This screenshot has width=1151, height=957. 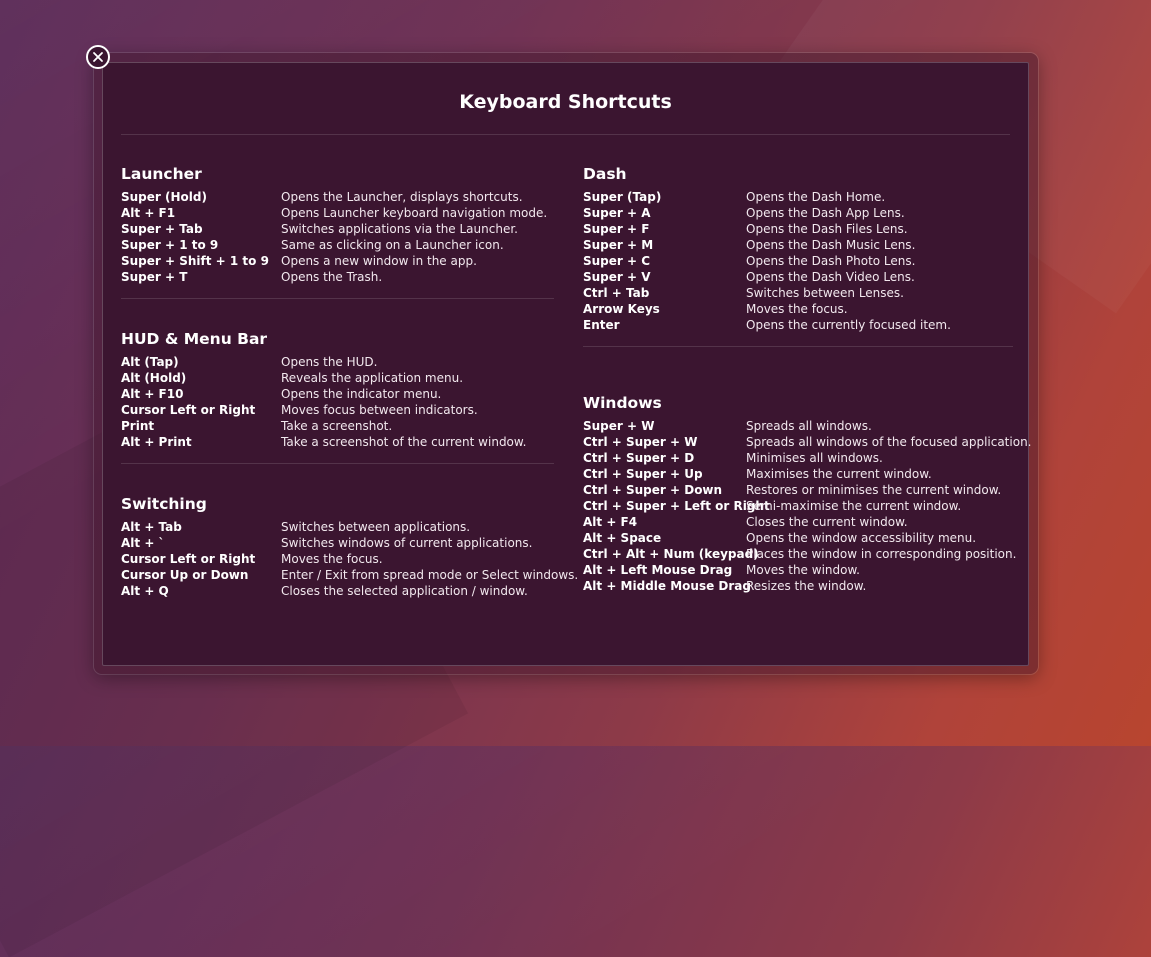 I want to click on shortcut-desc: Closes the current window., so click(x=827, y=522).